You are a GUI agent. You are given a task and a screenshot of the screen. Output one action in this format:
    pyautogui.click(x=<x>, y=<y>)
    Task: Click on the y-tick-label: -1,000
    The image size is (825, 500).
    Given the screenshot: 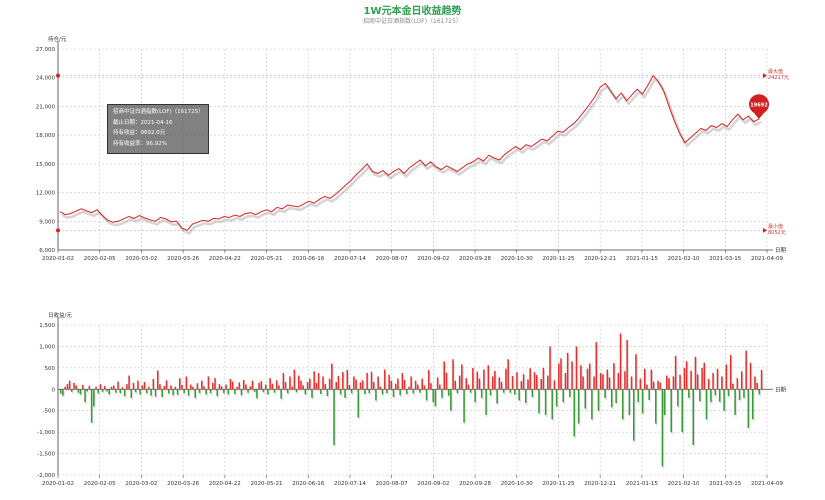 What is the action you would take?
    pyautogui.click(x=46, y=433)
    